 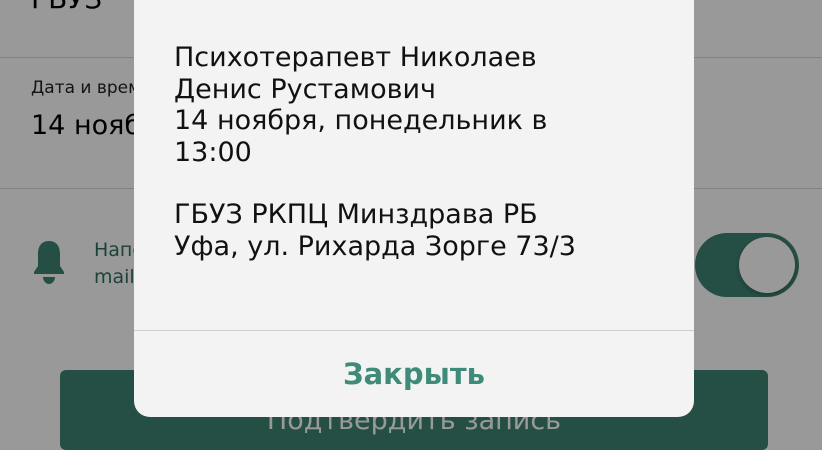 What do you see at coordinates (305, 89) in the screenshot?
I see `doctor-patronymic: Денис Рустамович` at bounding box center [305, 89].